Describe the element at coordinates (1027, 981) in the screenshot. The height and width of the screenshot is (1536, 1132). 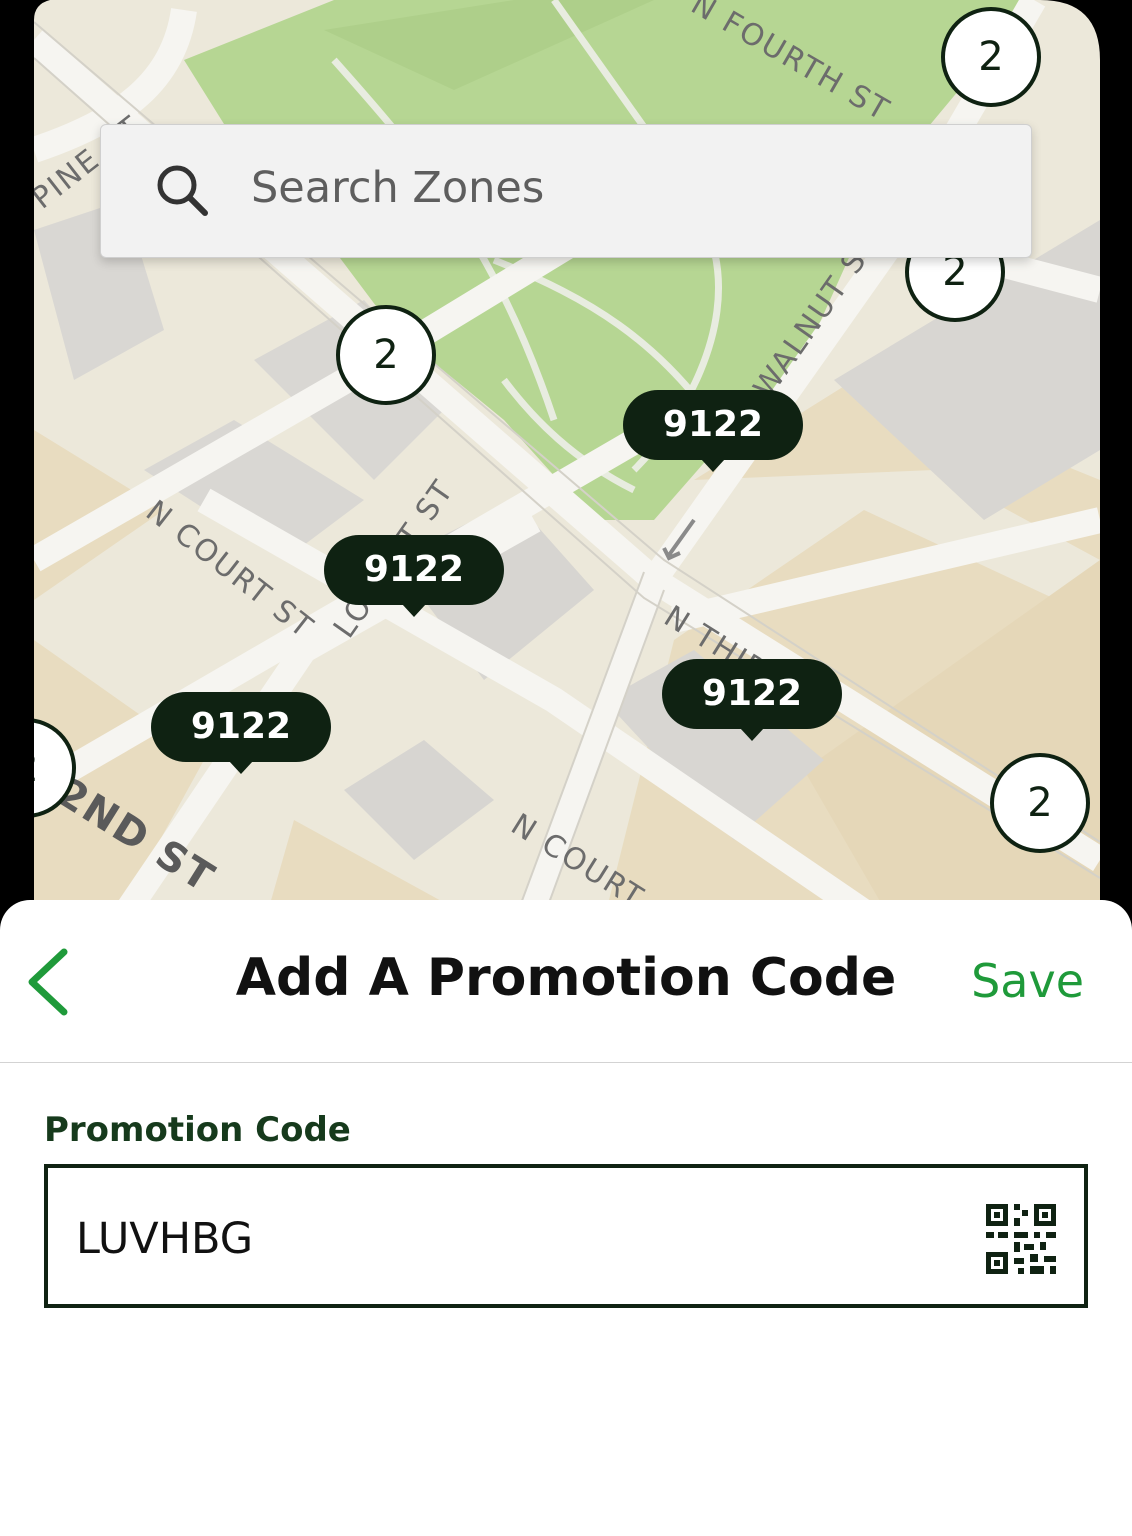
I see `save-button: Save` at that location.